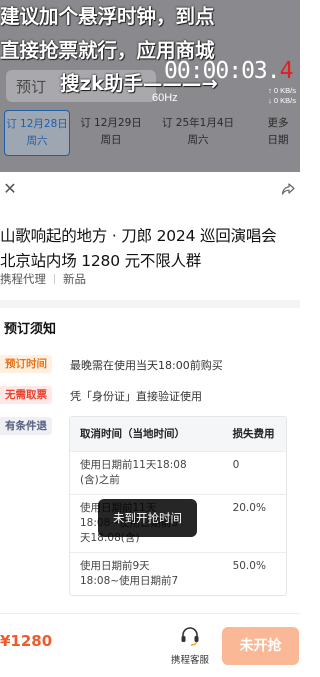  I want to click on refund-table-header: 取消时间（当地时间） 损失费用, so click(178, 434).